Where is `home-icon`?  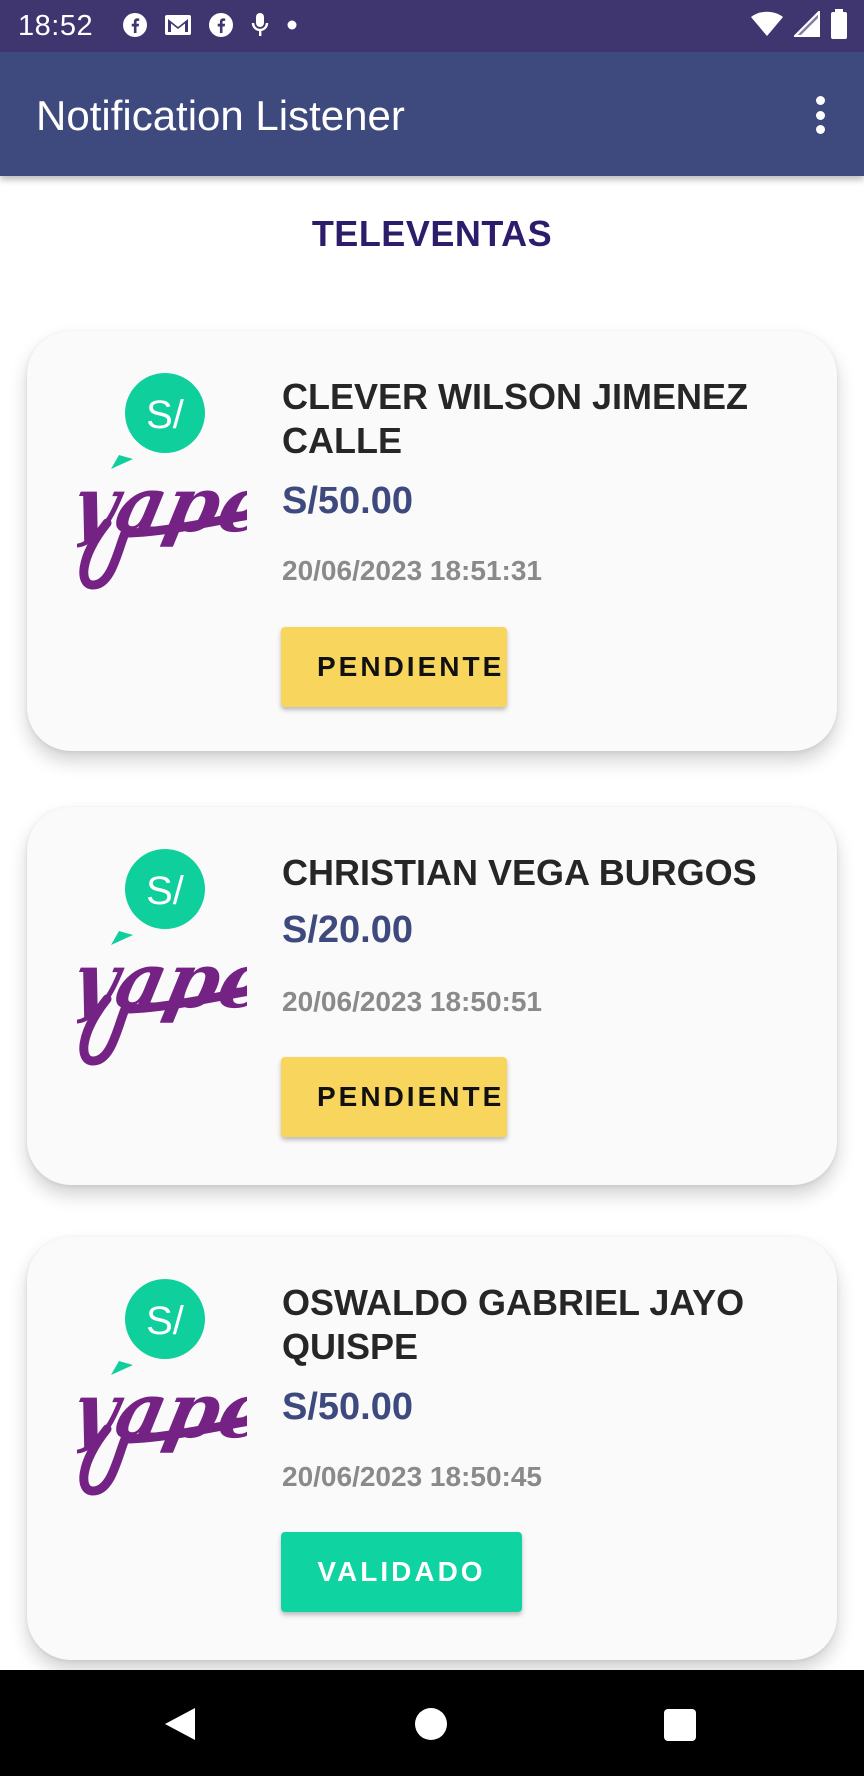 home-icon is located at coordinates (431, 1724).